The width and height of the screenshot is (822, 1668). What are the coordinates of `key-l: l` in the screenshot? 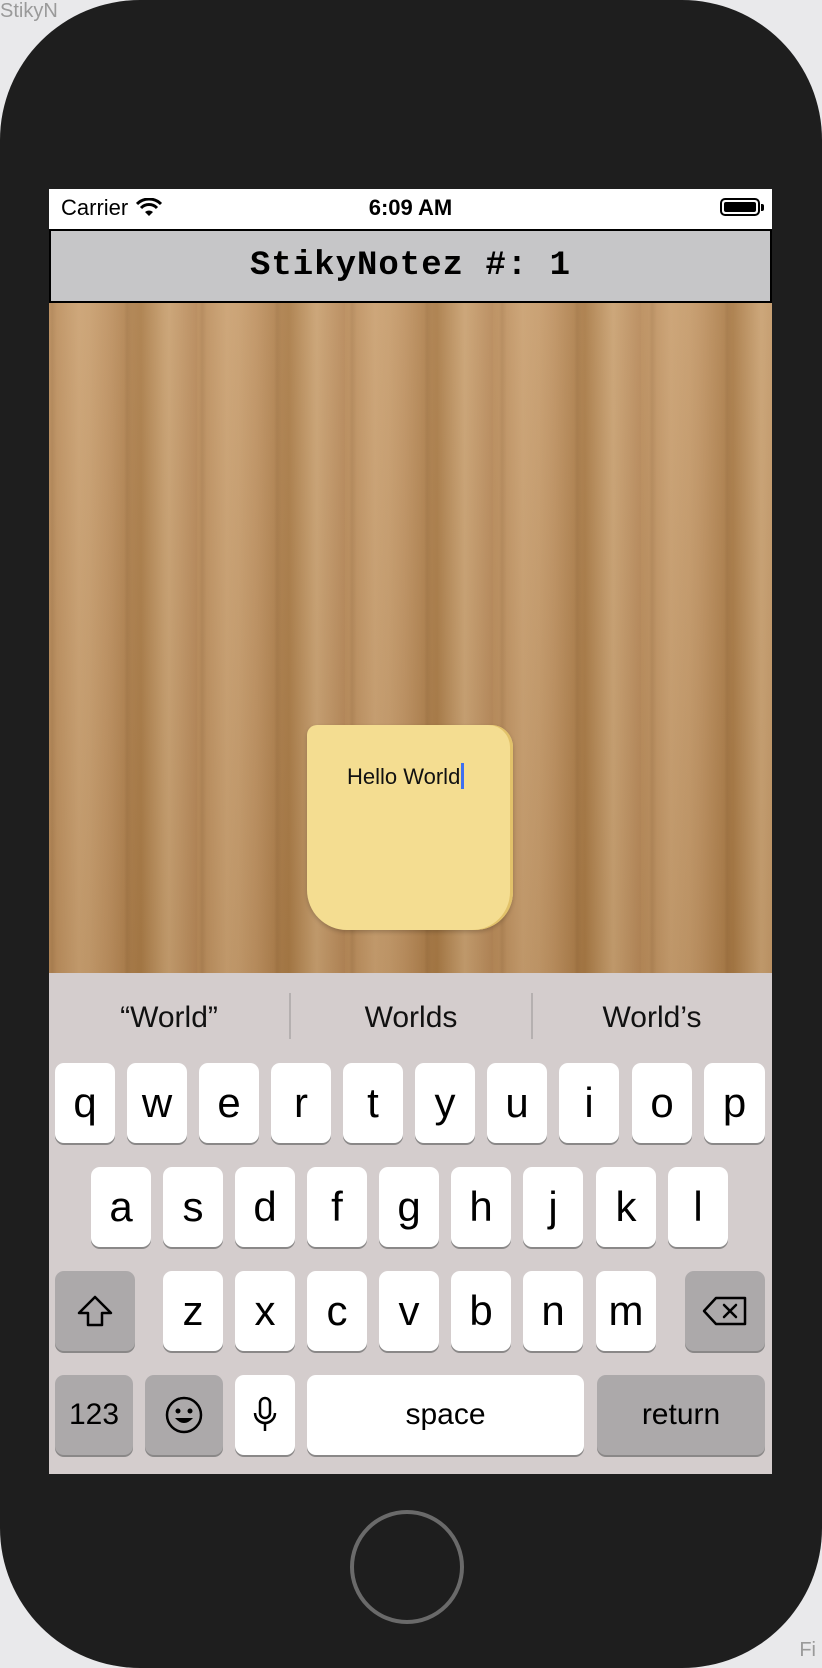 It's located at (698, 1207).